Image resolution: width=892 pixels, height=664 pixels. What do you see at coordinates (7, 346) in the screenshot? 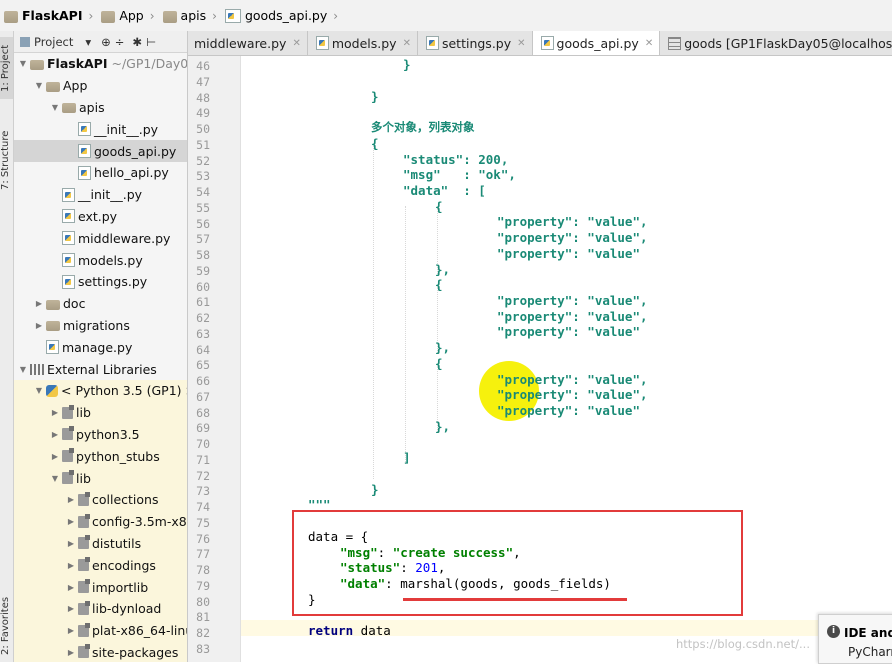
I see `tool-window-strip: 1: Project 7: Structure 2: Favorites` at bounding box center [7, 346].